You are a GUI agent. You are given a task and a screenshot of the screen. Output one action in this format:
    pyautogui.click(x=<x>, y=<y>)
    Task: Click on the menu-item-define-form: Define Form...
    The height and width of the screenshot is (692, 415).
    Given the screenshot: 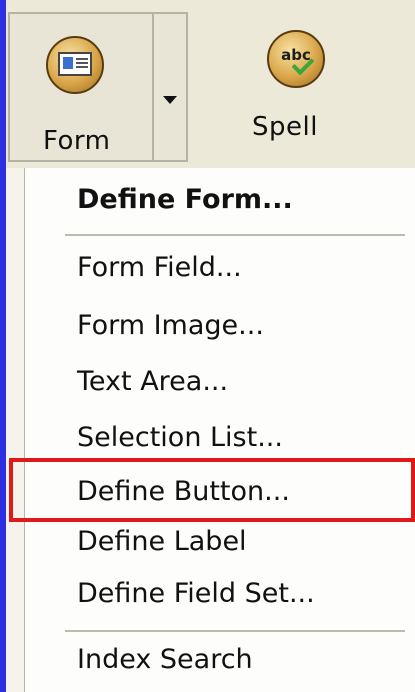 What is the action you would take?
    pyautogui.click(x=185, y=199)
    